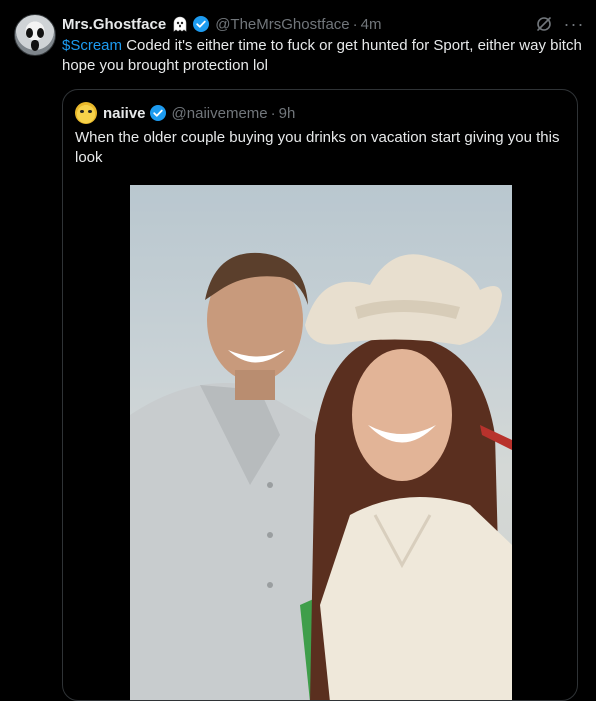  What do you see at coordinates (287, 113) in the screenshot?
I see `quoted-timestamp: 9h` at bounding box center [287, 113].